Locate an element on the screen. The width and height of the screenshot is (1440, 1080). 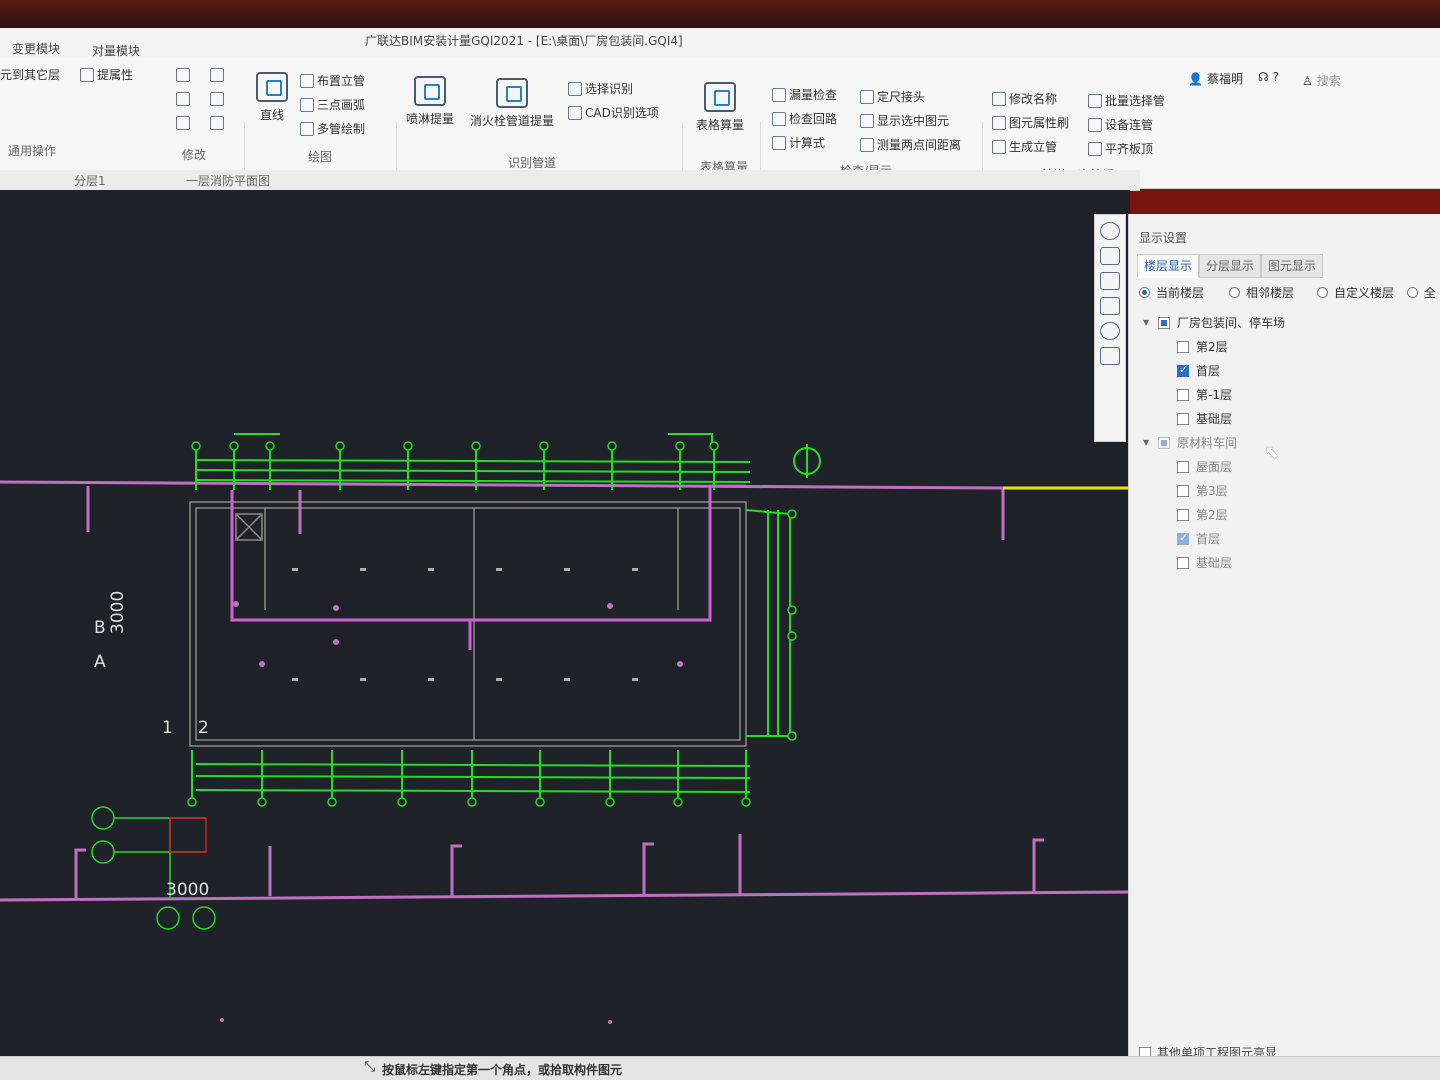
user-account: 👤 蔡福明 is located at coordinates (1215, 78).